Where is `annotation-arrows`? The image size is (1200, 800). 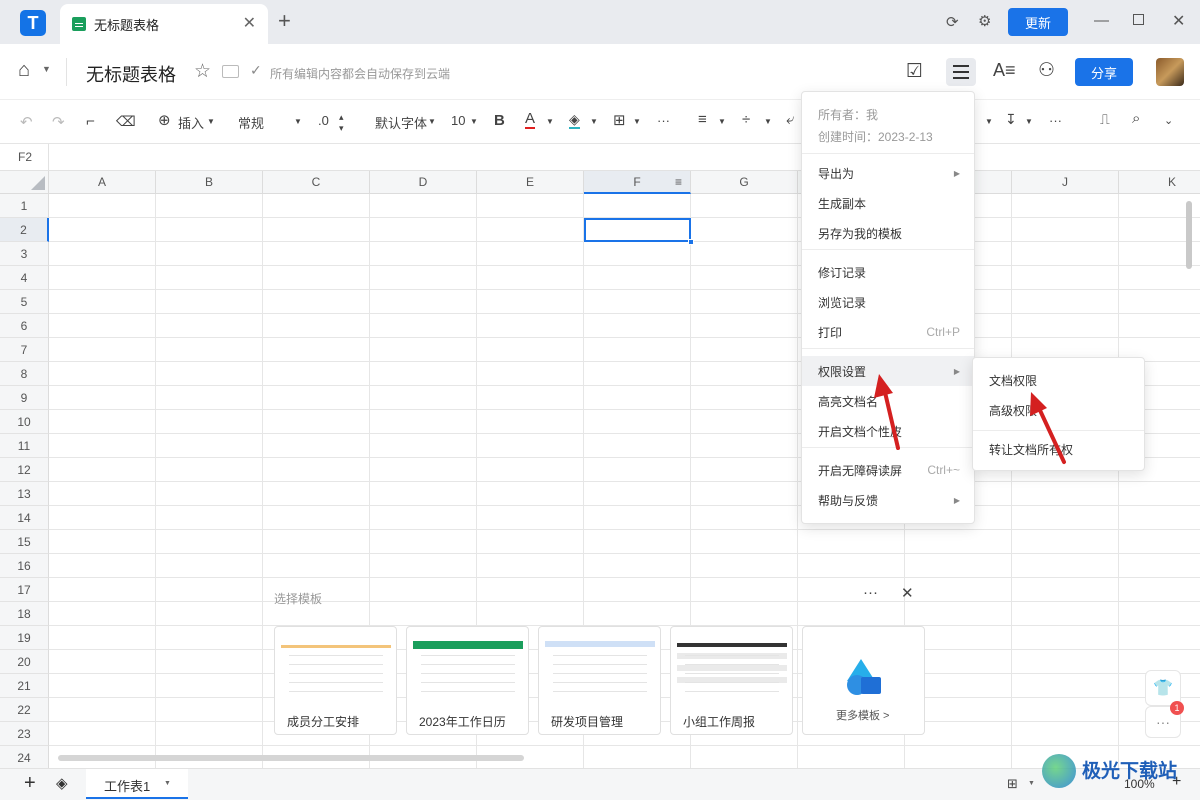 annotation-arrows is located at coordinates (970, 419).